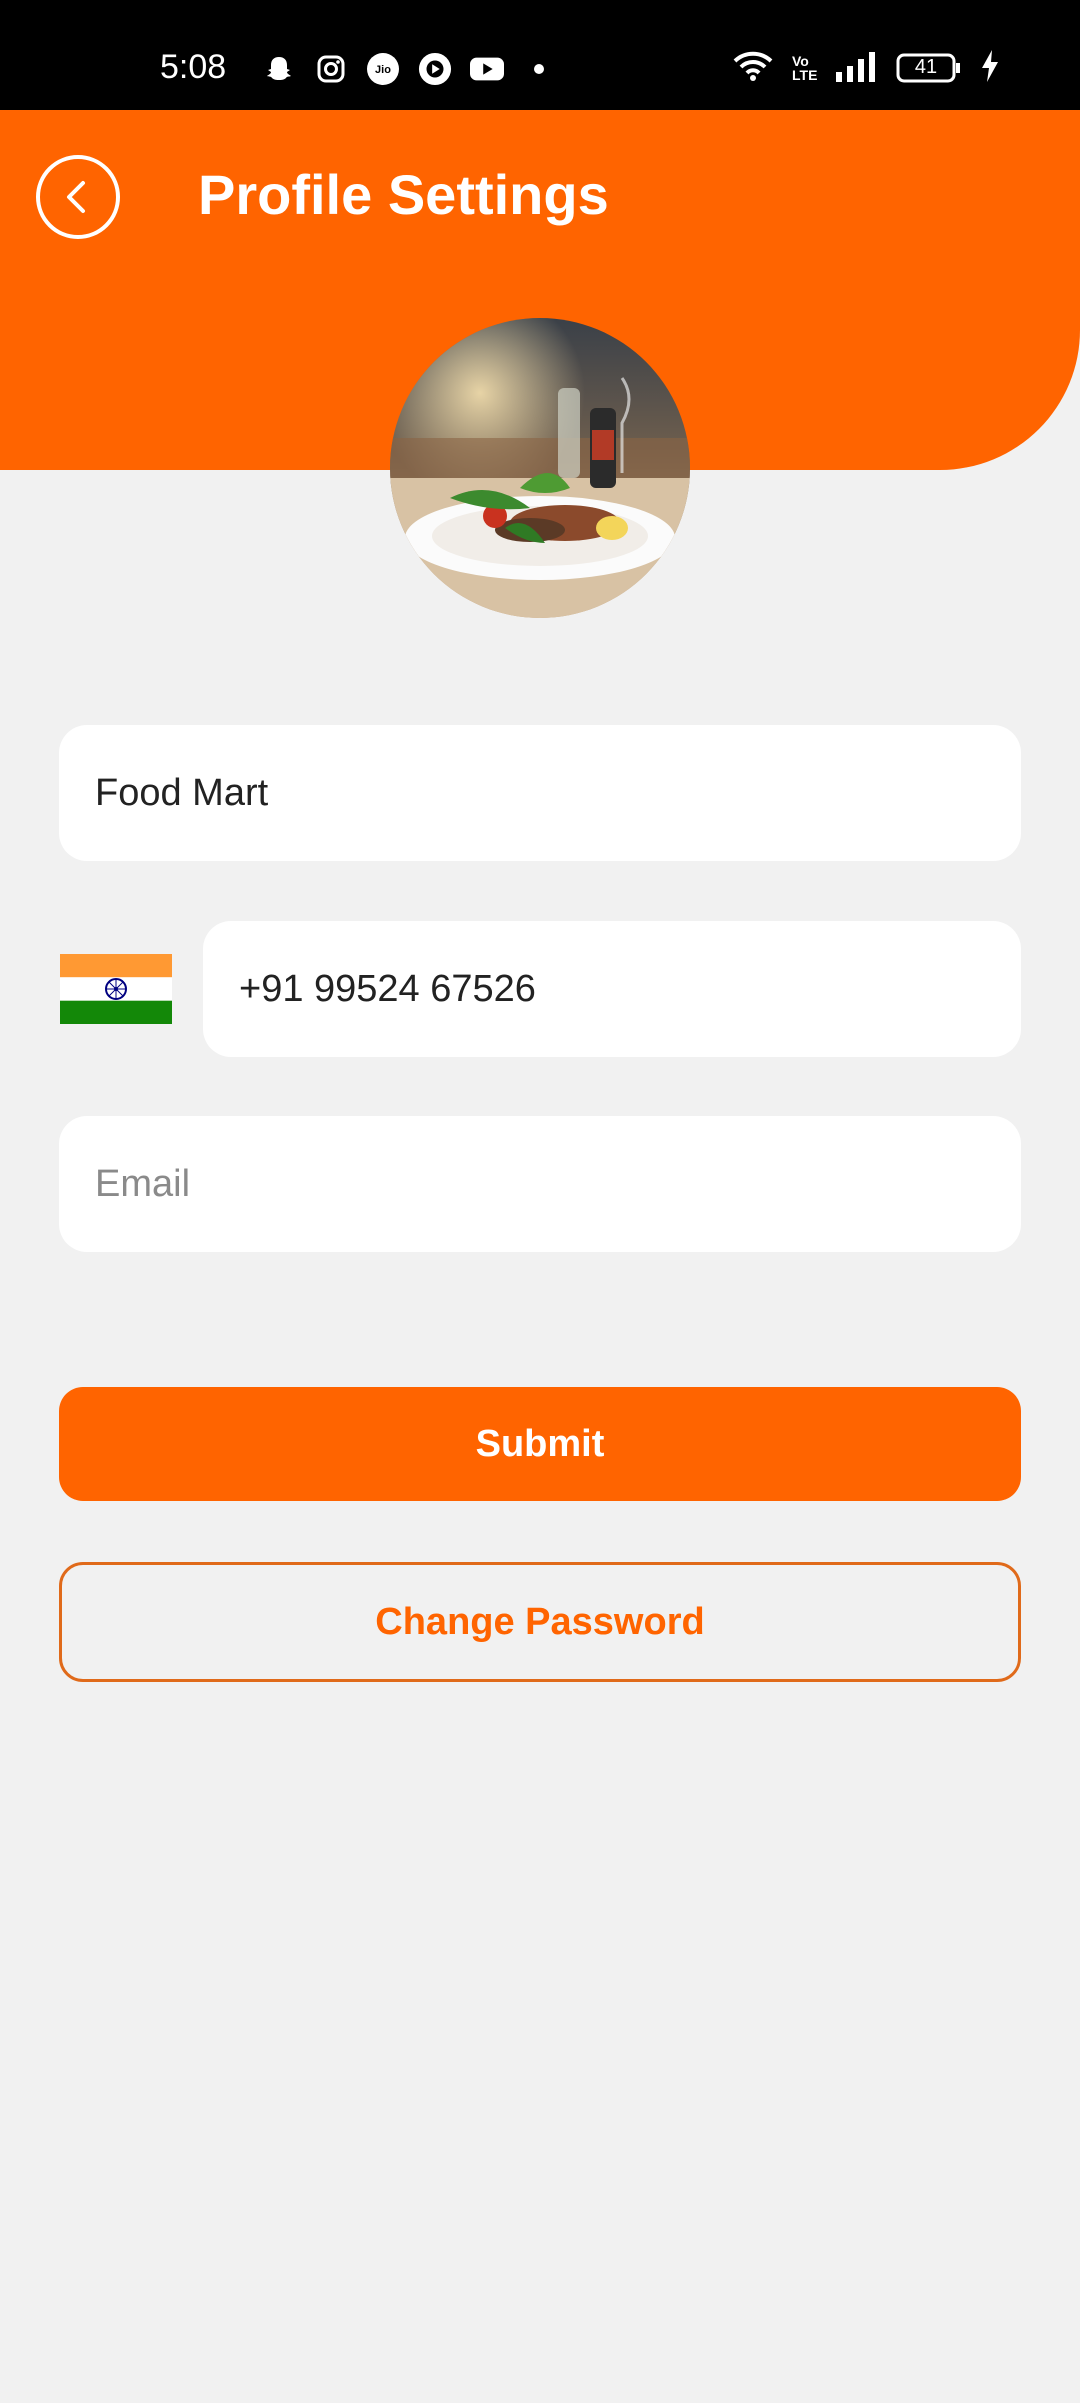  What do you see at coordinates (540, 1622) in the screenshot?
I see `change-password-button: Change Password` at bounding box center [540, 1622].